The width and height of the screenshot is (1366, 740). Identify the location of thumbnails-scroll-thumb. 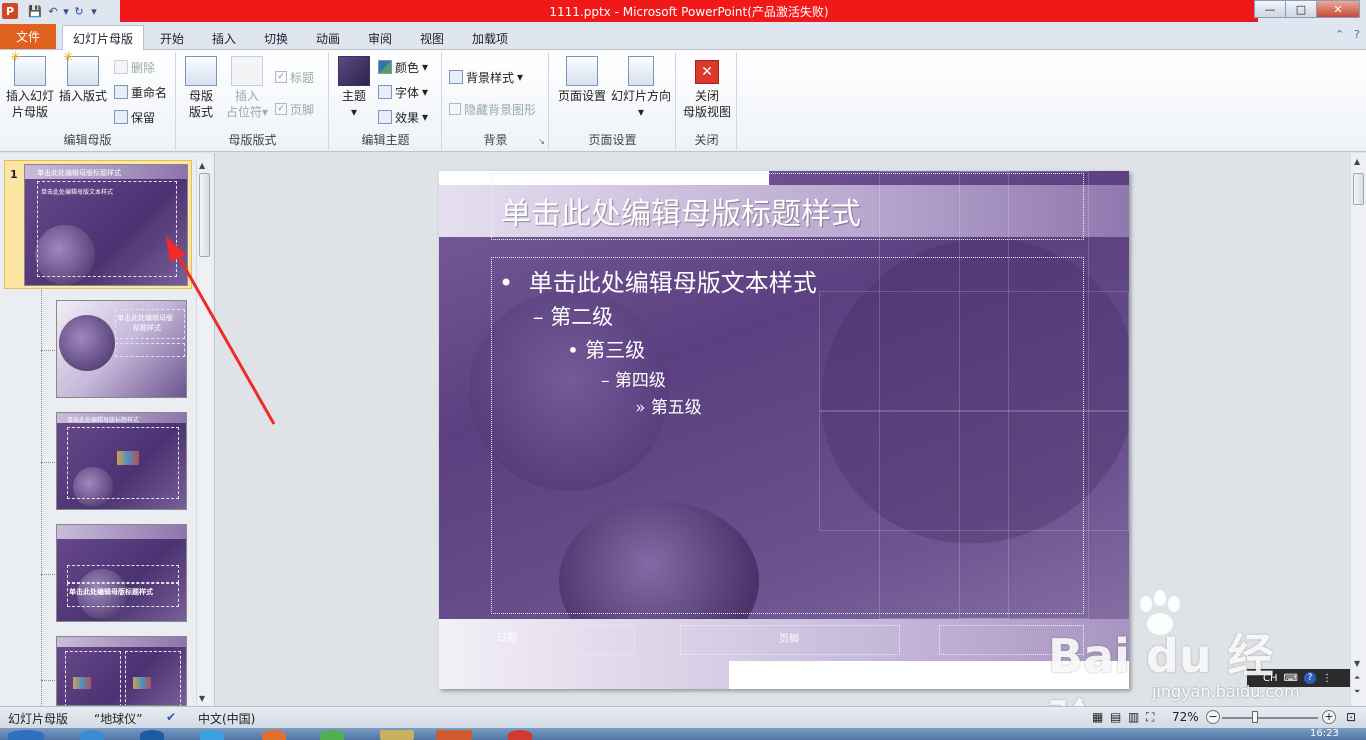
(204, 215).